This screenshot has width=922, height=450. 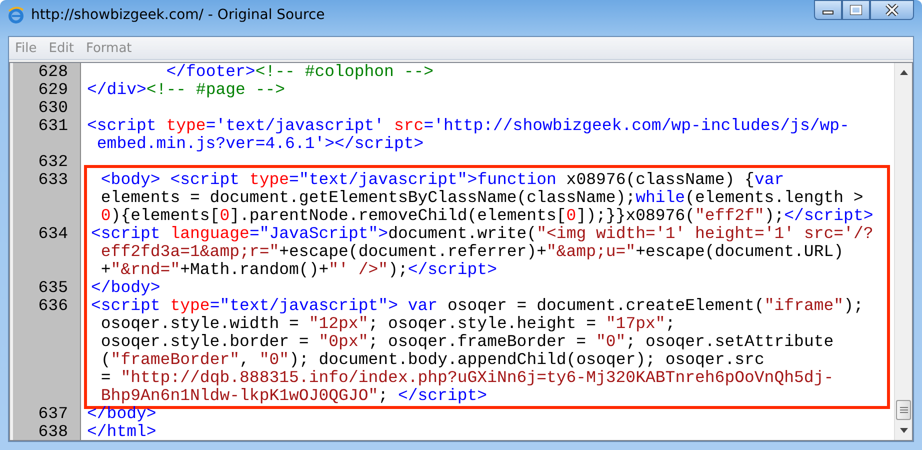 What do you see at coordinates (903, 72) in the screenshot?
I see `scroll-up-icon` at bounding box center [903, 72].